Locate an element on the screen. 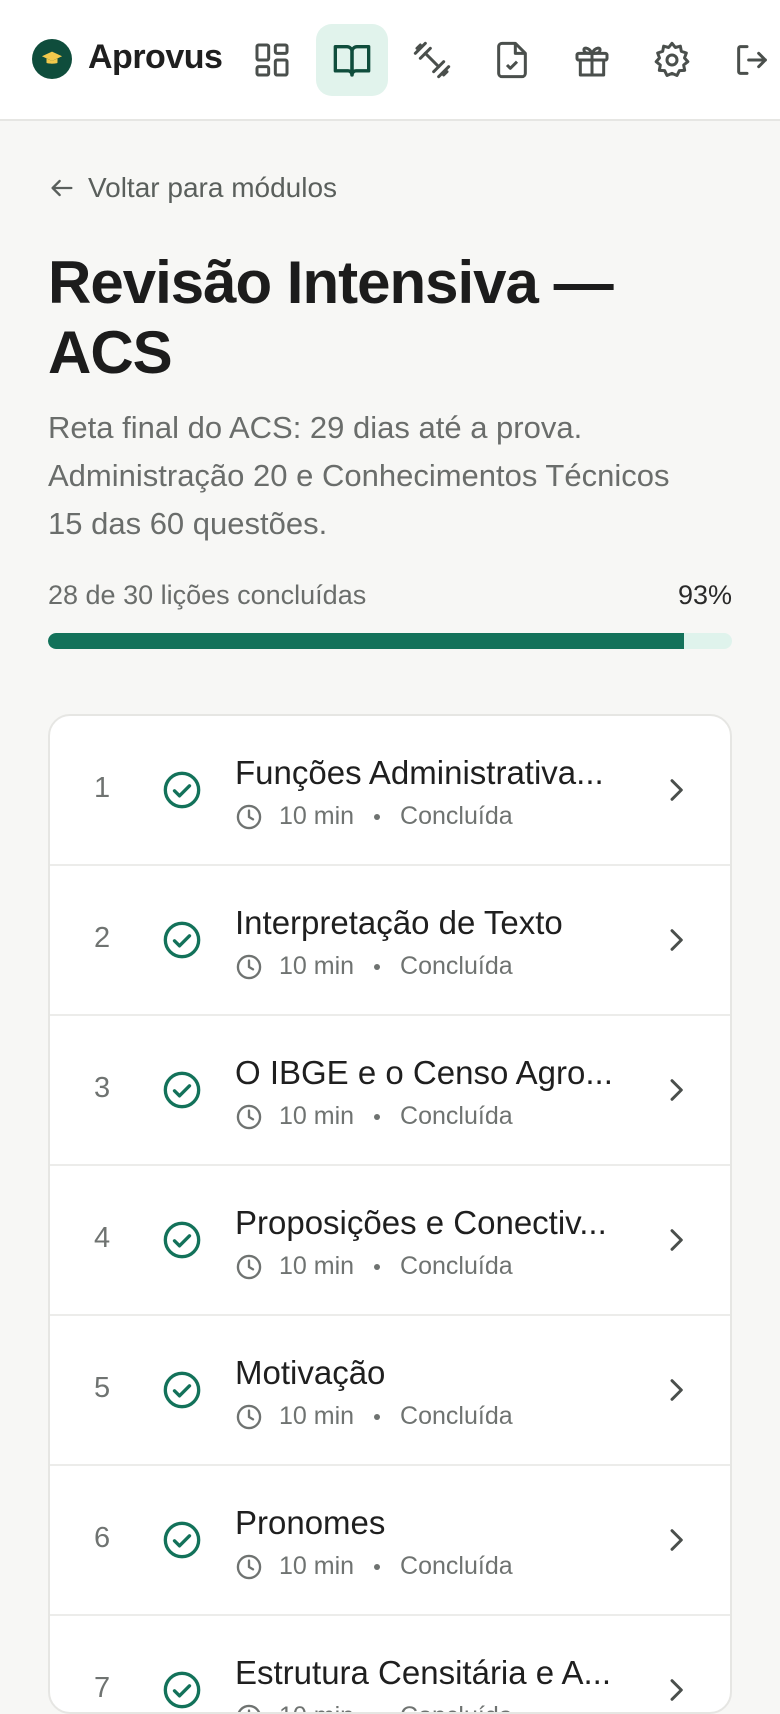  lesson-title: Interpretação de Texto is located at coordinates (435, 923).